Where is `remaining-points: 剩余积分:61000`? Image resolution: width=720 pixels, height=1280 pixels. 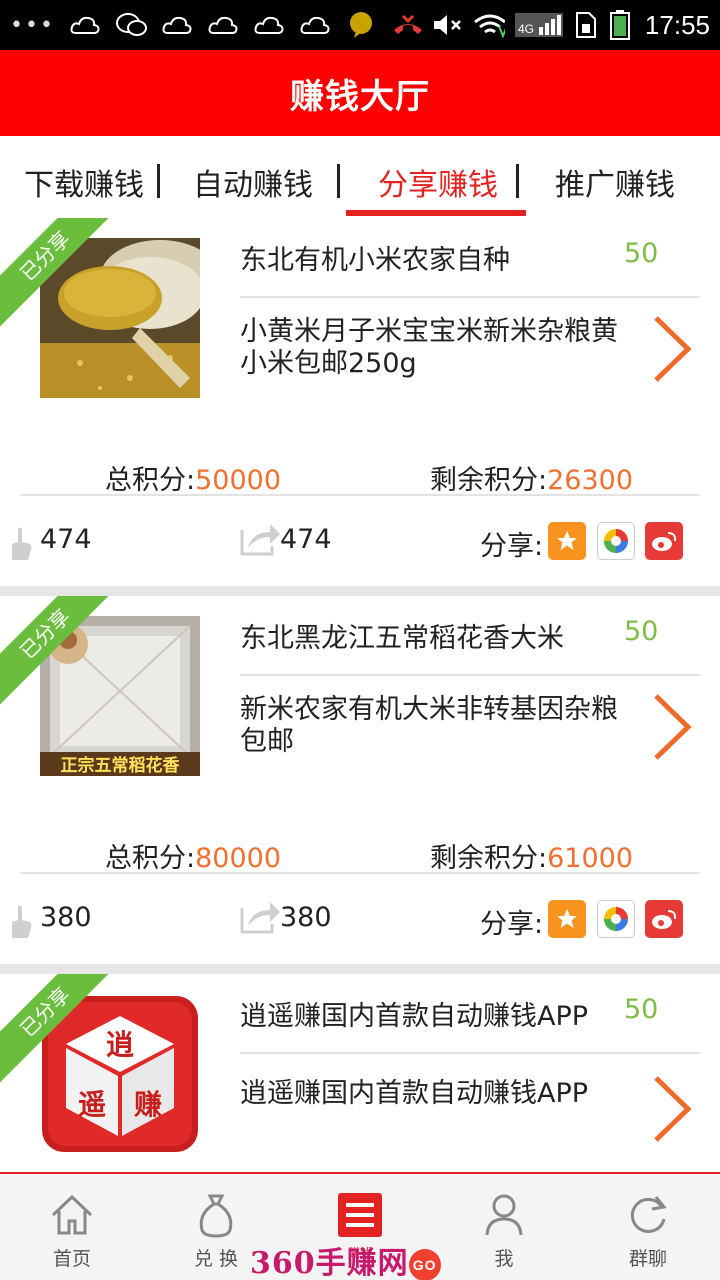
remaining-points: 剩余积分:61000 is located at coordinates (531, 855).